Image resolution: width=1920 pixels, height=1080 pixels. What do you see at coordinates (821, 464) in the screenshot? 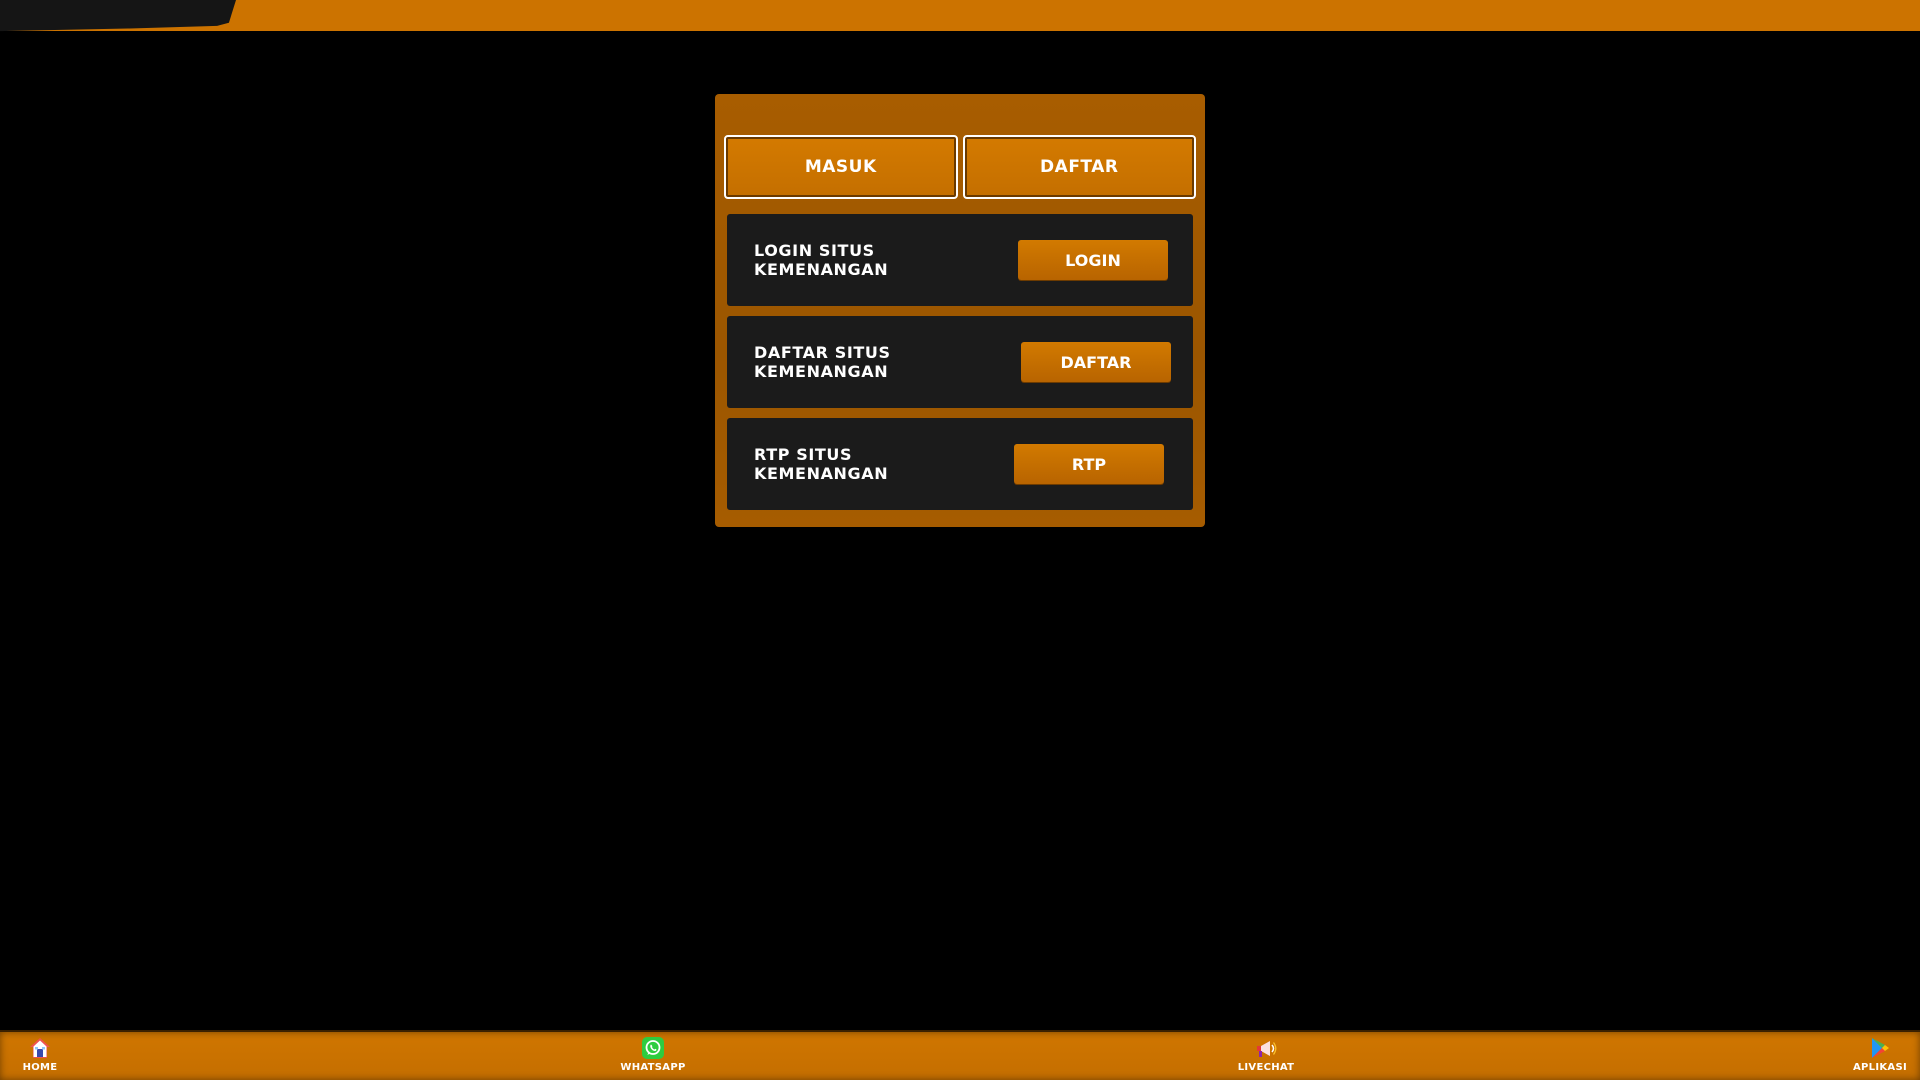
I see `rtp-card-title: RTP SITUS KEMENANGAN` at bounding box center [821, 464].